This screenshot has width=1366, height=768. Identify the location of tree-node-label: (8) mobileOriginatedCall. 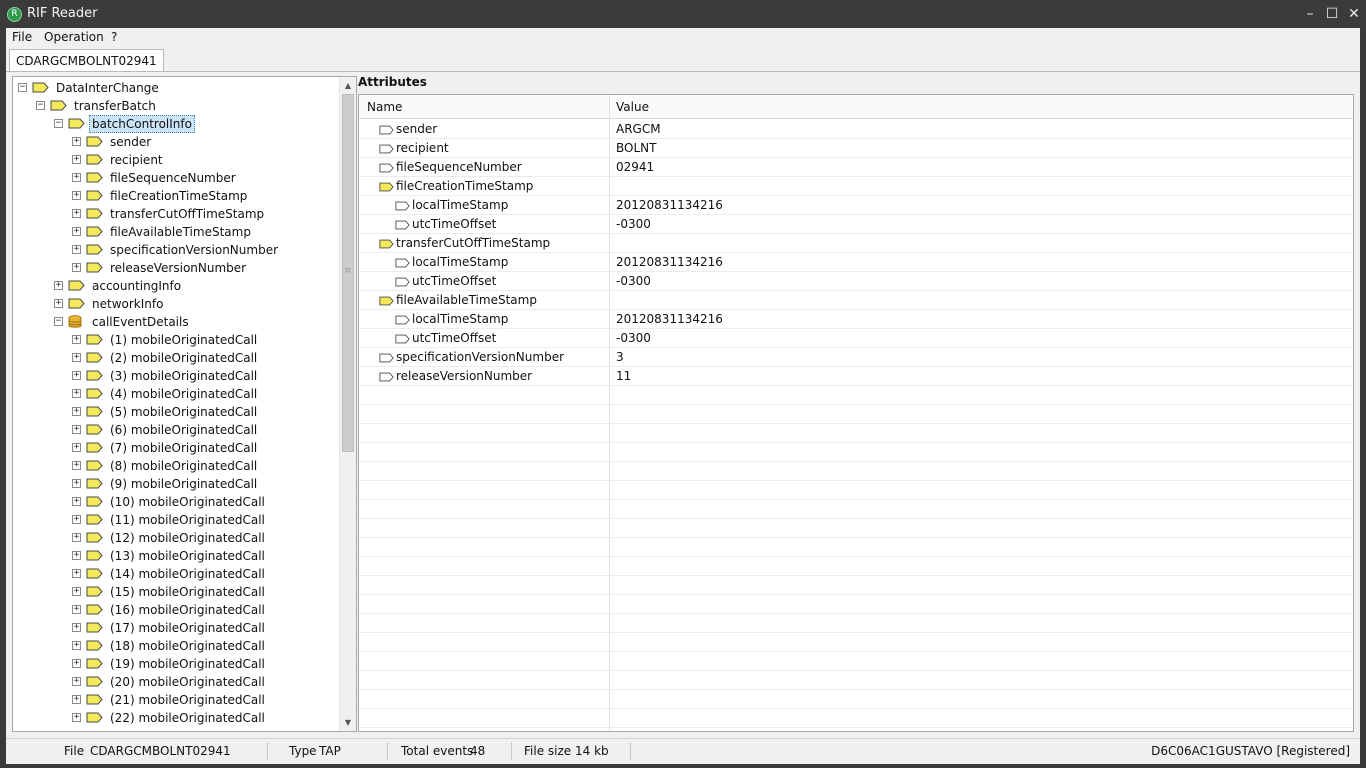
(183, 466).